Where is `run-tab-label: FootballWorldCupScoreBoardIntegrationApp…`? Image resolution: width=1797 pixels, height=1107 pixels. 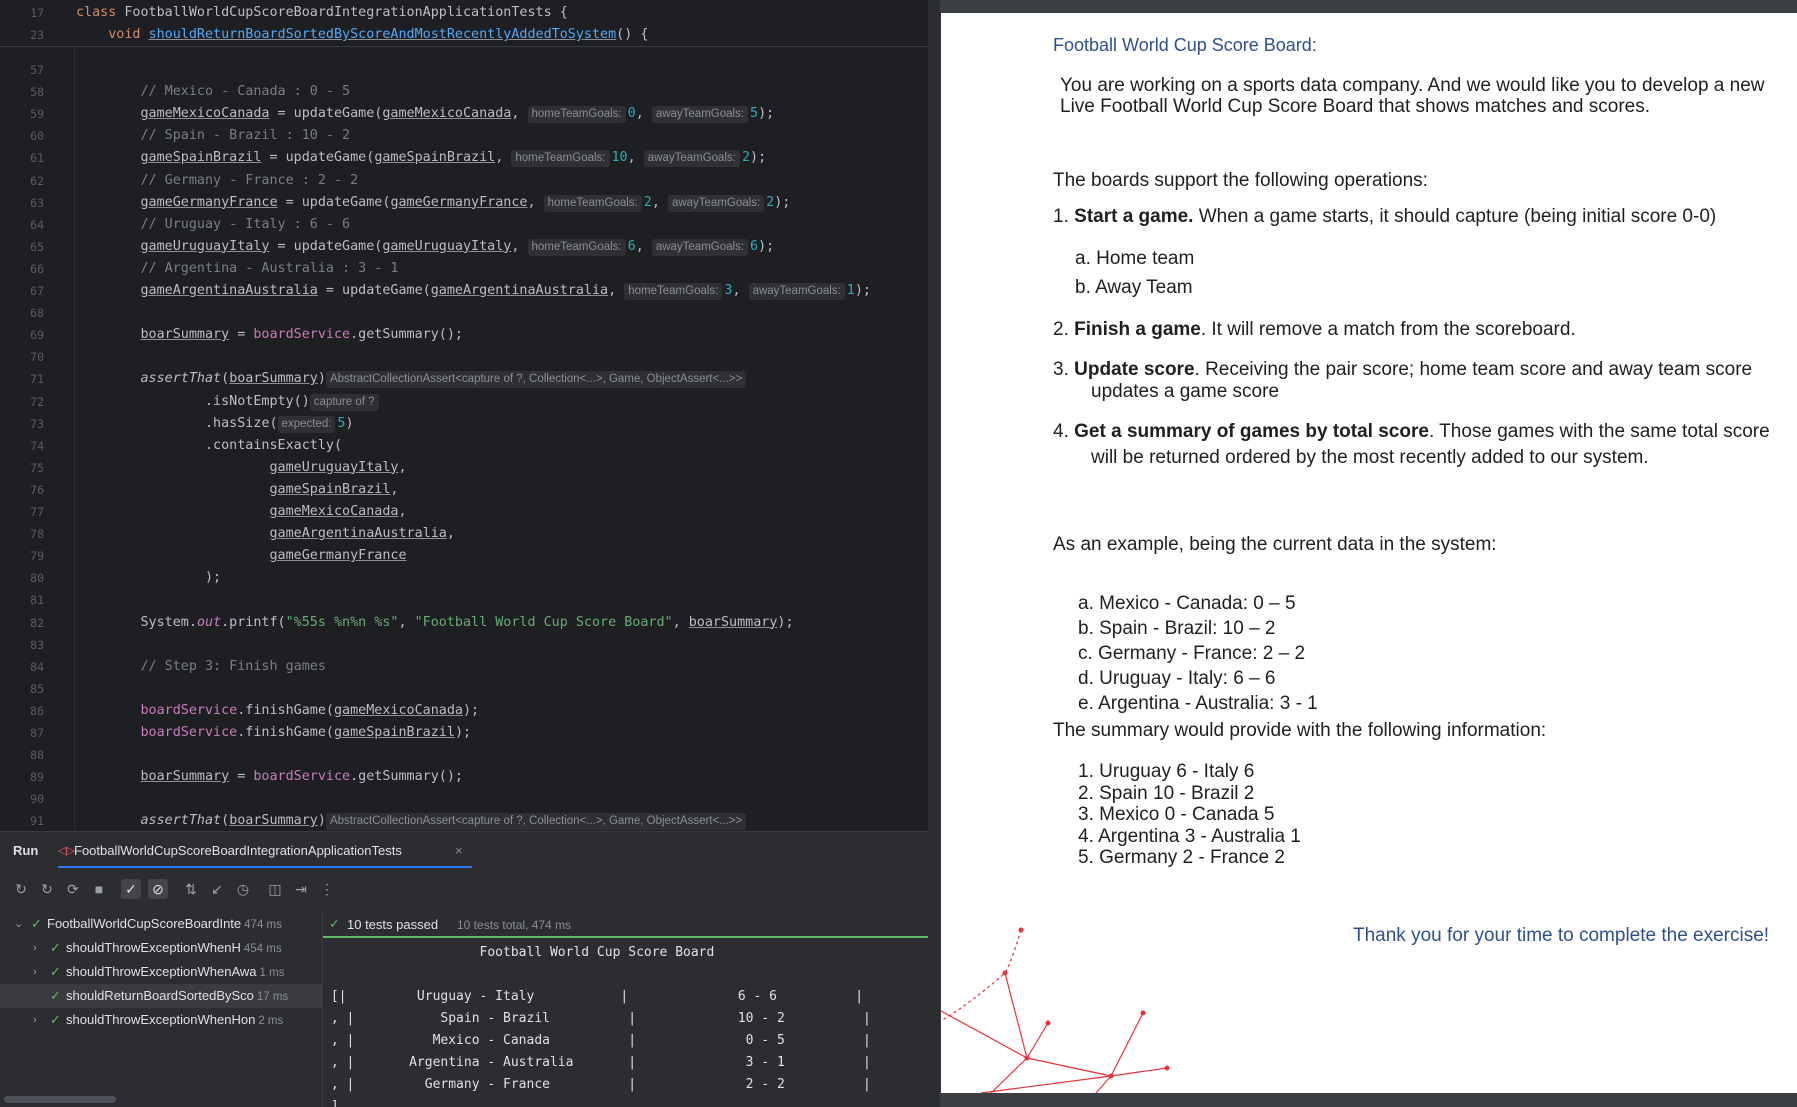
run-tab-label: FootballWorldCupScoreBoardIntegrationApp… is located at coordinates (238, 850).